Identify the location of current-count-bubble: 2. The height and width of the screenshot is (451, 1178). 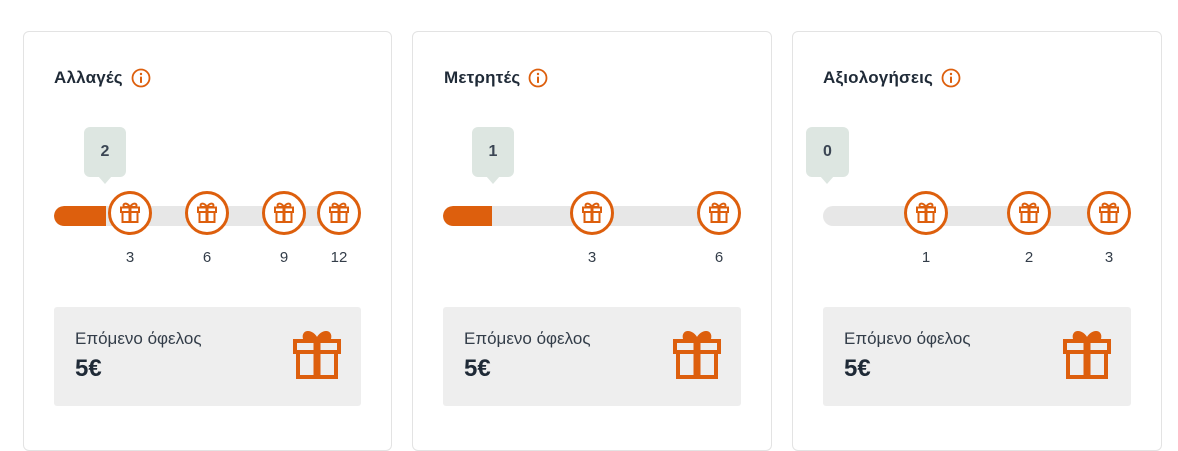
(105, 155).